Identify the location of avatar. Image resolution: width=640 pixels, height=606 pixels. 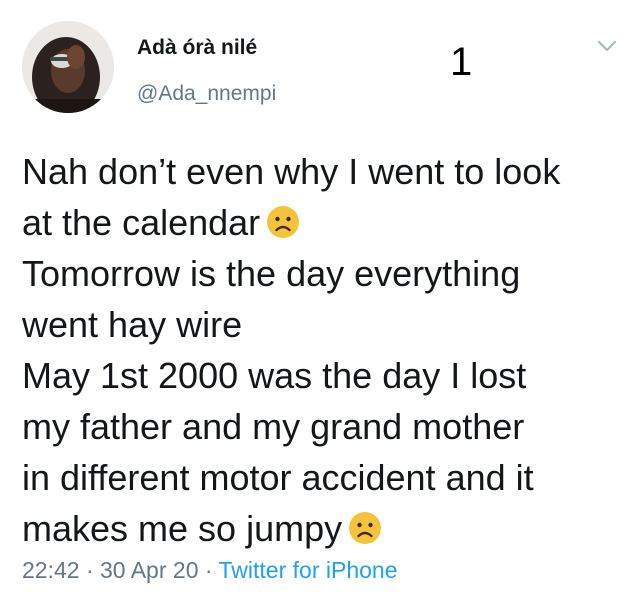
(68, 67).